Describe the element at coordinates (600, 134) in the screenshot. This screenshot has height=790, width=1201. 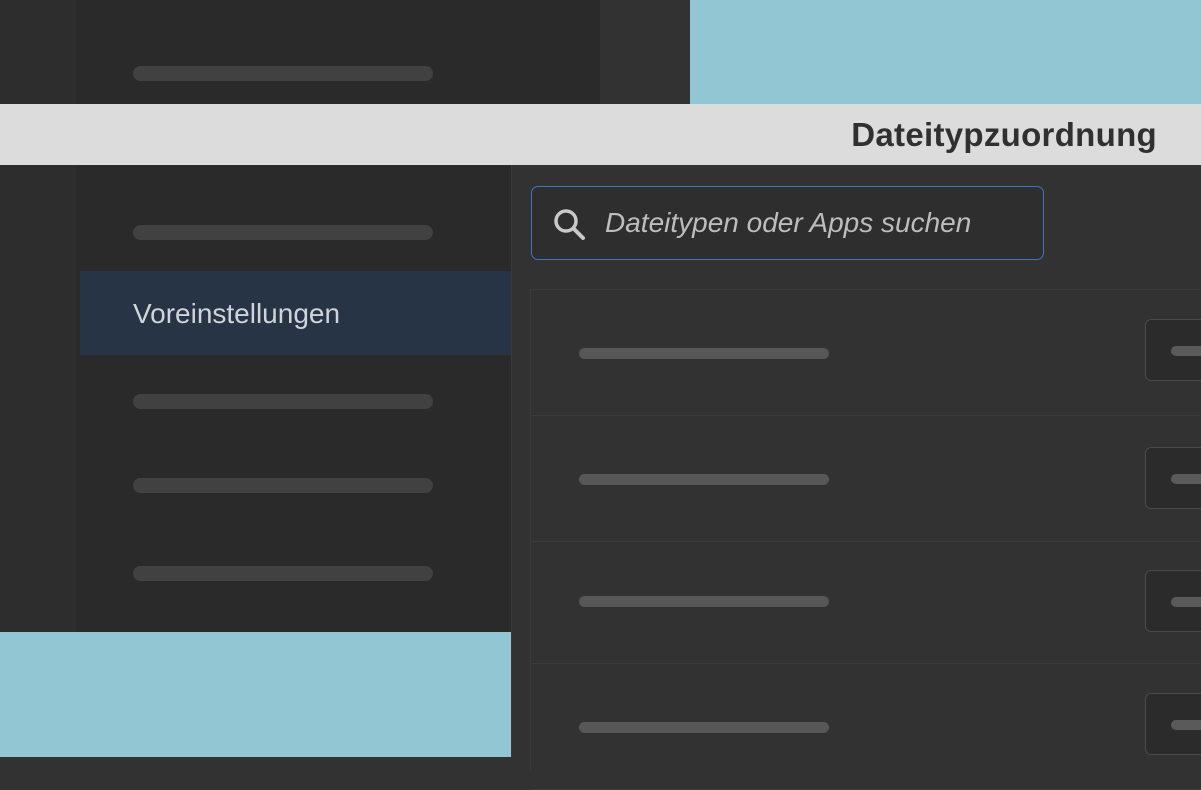
I see `title-bar: Dateitypzuordnung` at that location.